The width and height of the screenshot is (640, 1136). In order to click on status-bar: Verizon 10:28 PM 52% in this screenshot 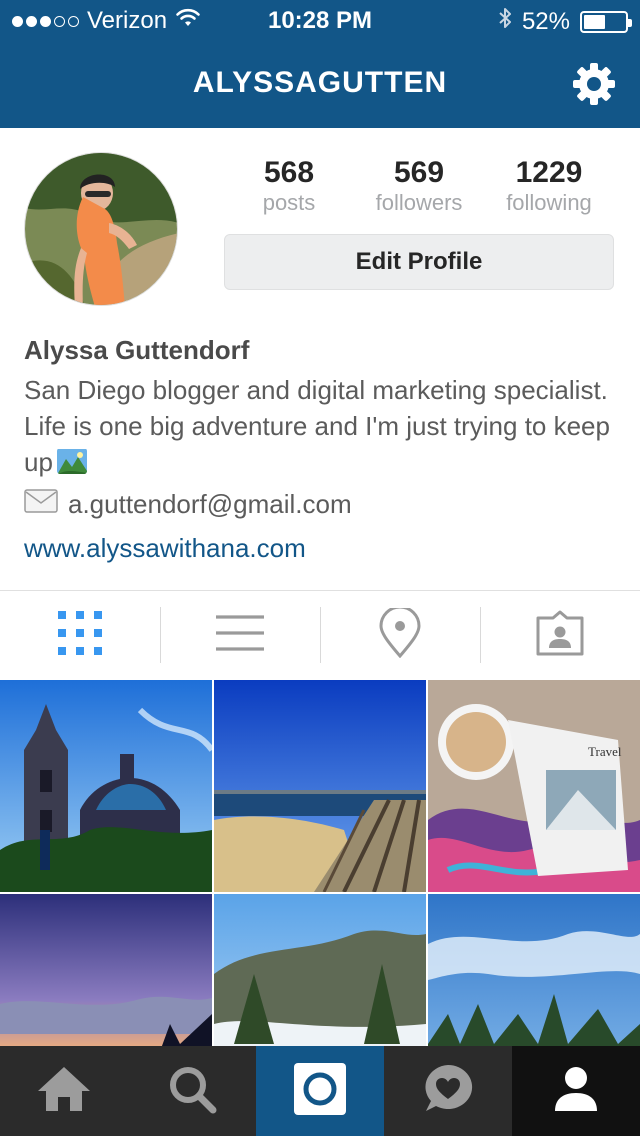, I will do `click(320, 20)`.